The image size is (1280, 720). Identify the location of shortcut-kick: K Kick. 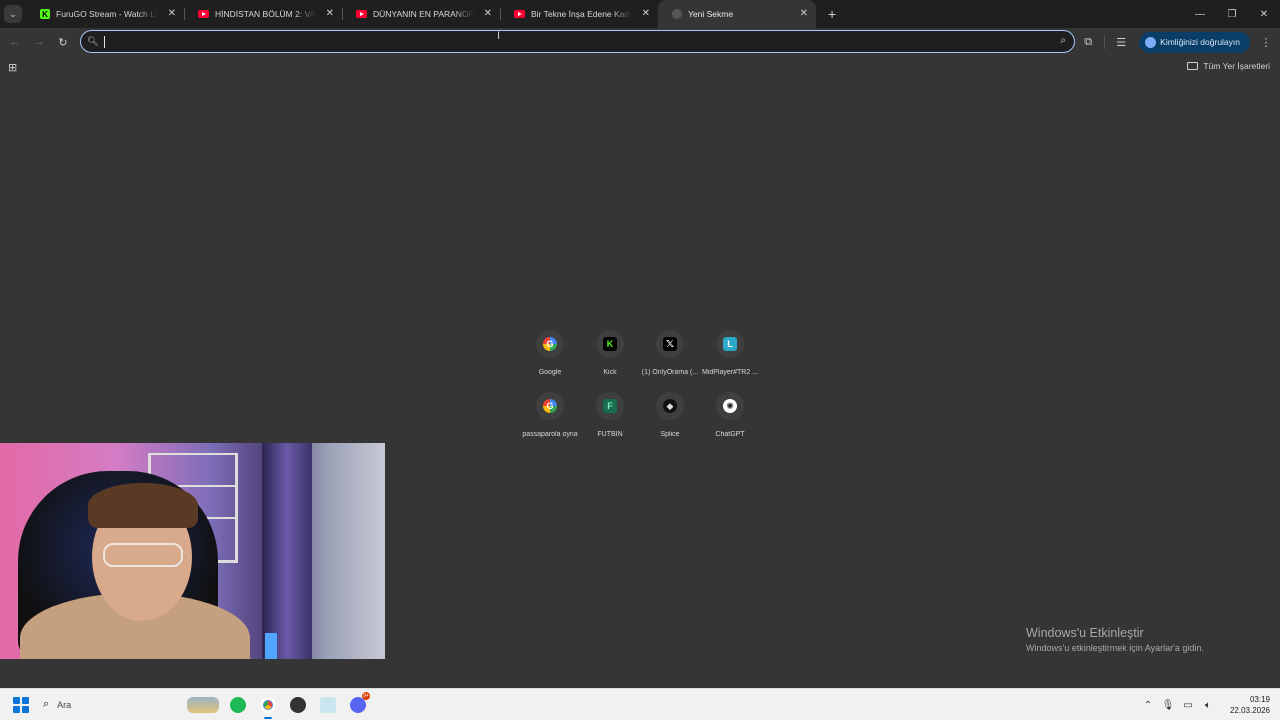
(610, 355).